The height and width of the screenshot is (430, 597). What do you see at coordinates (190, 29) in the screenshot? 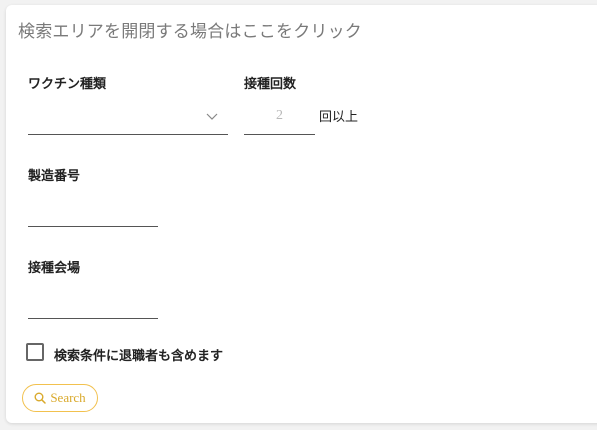
I see `search-area-toggle: 検索エリアを開閉する場合はここをクリック` at bounding box center [190, 29].